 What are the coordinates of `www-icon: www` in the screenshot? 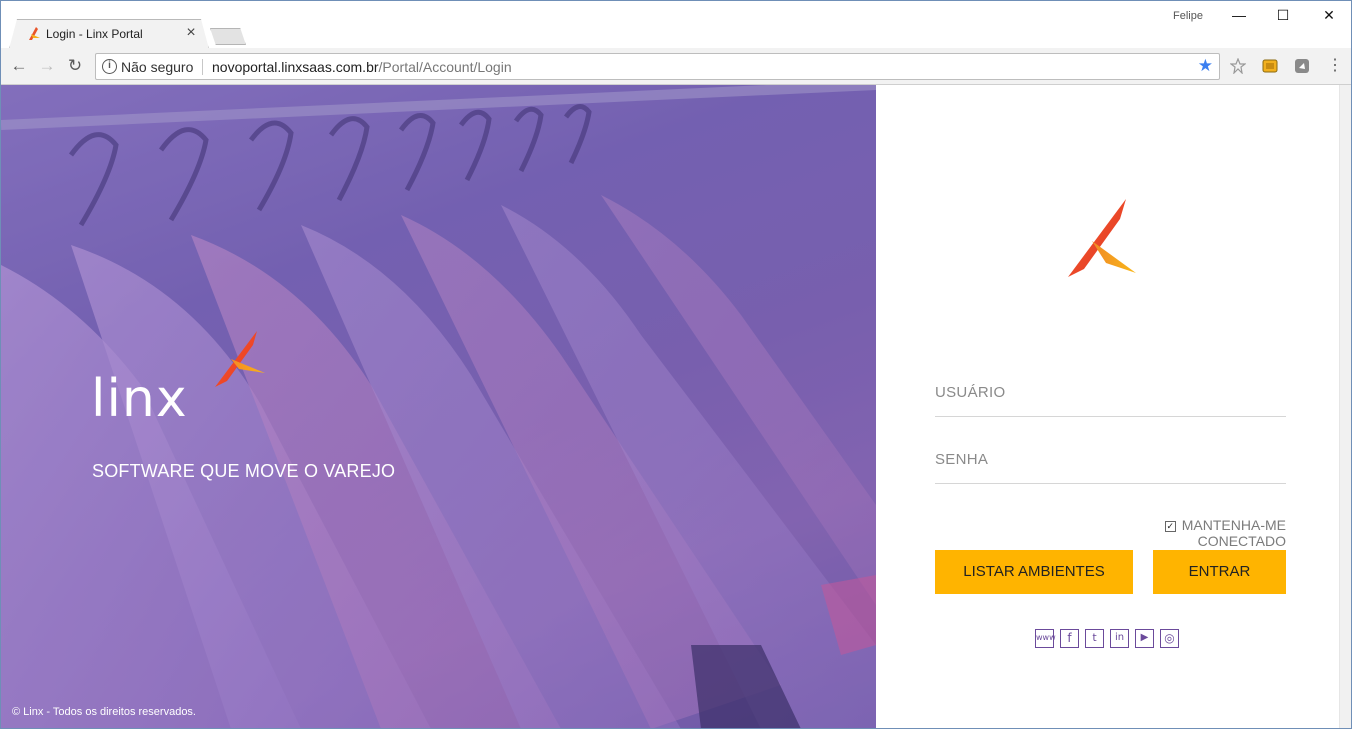 It's located at (1045, 638).